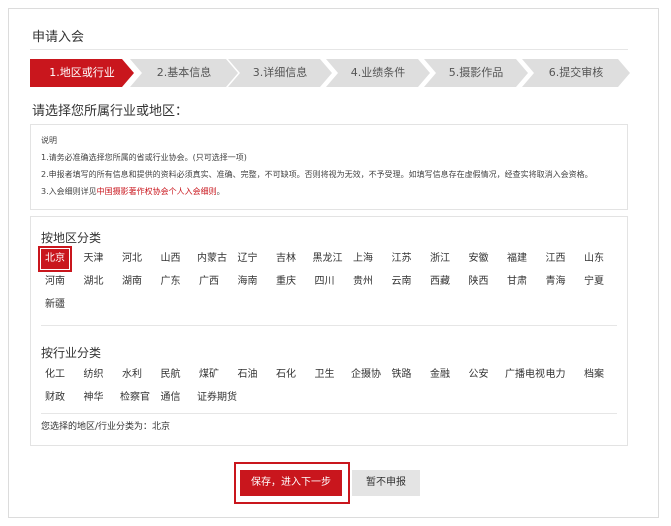 This screenshot has height=526, width=671. Describe the element at coordinates (209, 282) in the screenshot. I see `region-option: 广西` at that location.